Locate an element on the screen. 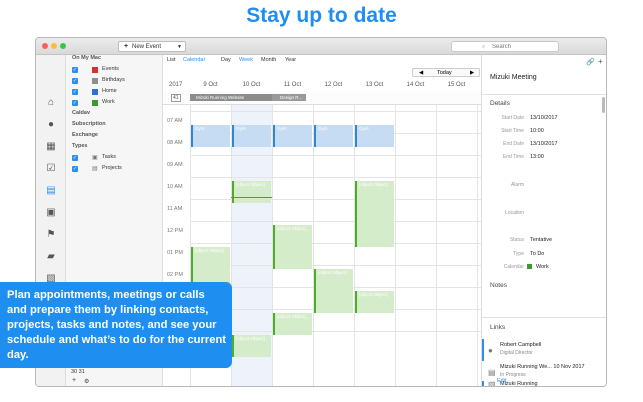 The height and width of the screenshot is (402, 643). start-date-value: 13/10/2017 is located at coordinates (544, 118).